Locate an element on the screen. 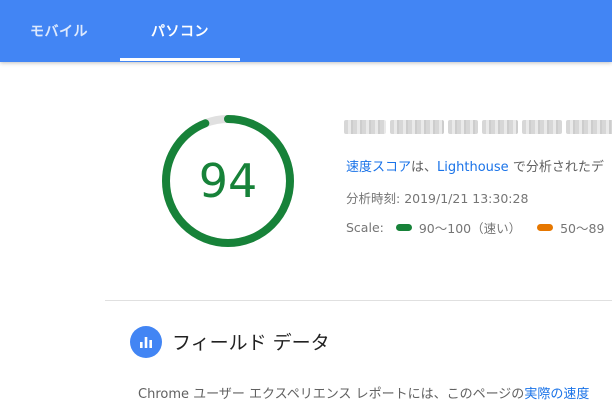 This screenshot has width=612, height=415. tab-desktop: パソコン is located at coordinates (180, 31).